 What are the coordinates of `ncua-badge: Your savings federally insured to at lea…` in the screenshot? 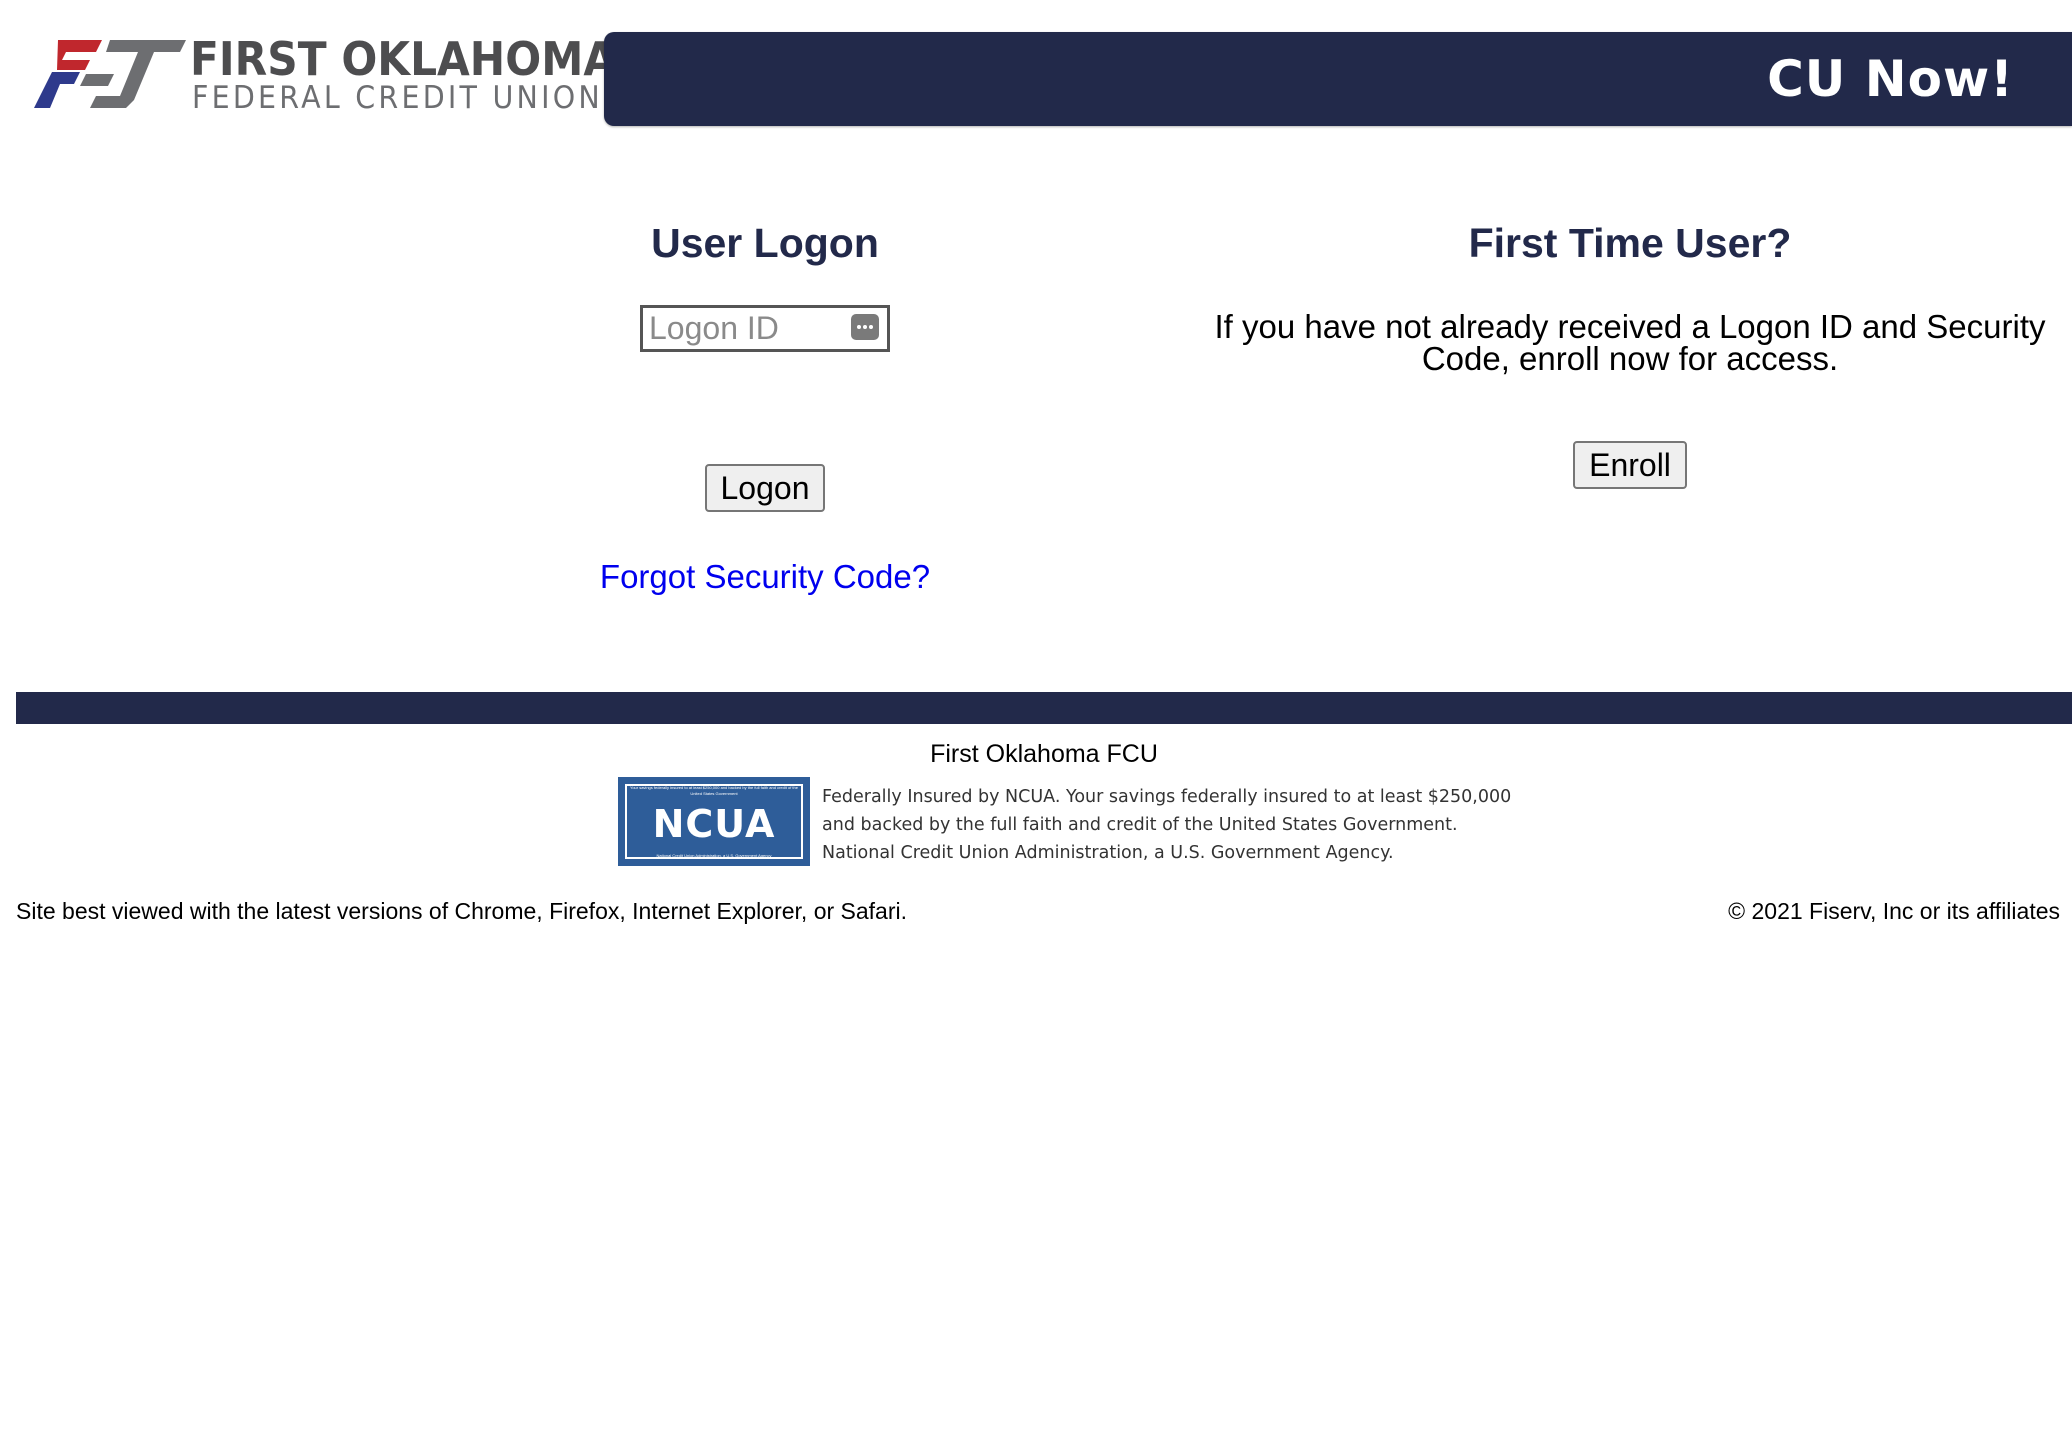 It's located at (714, 821).